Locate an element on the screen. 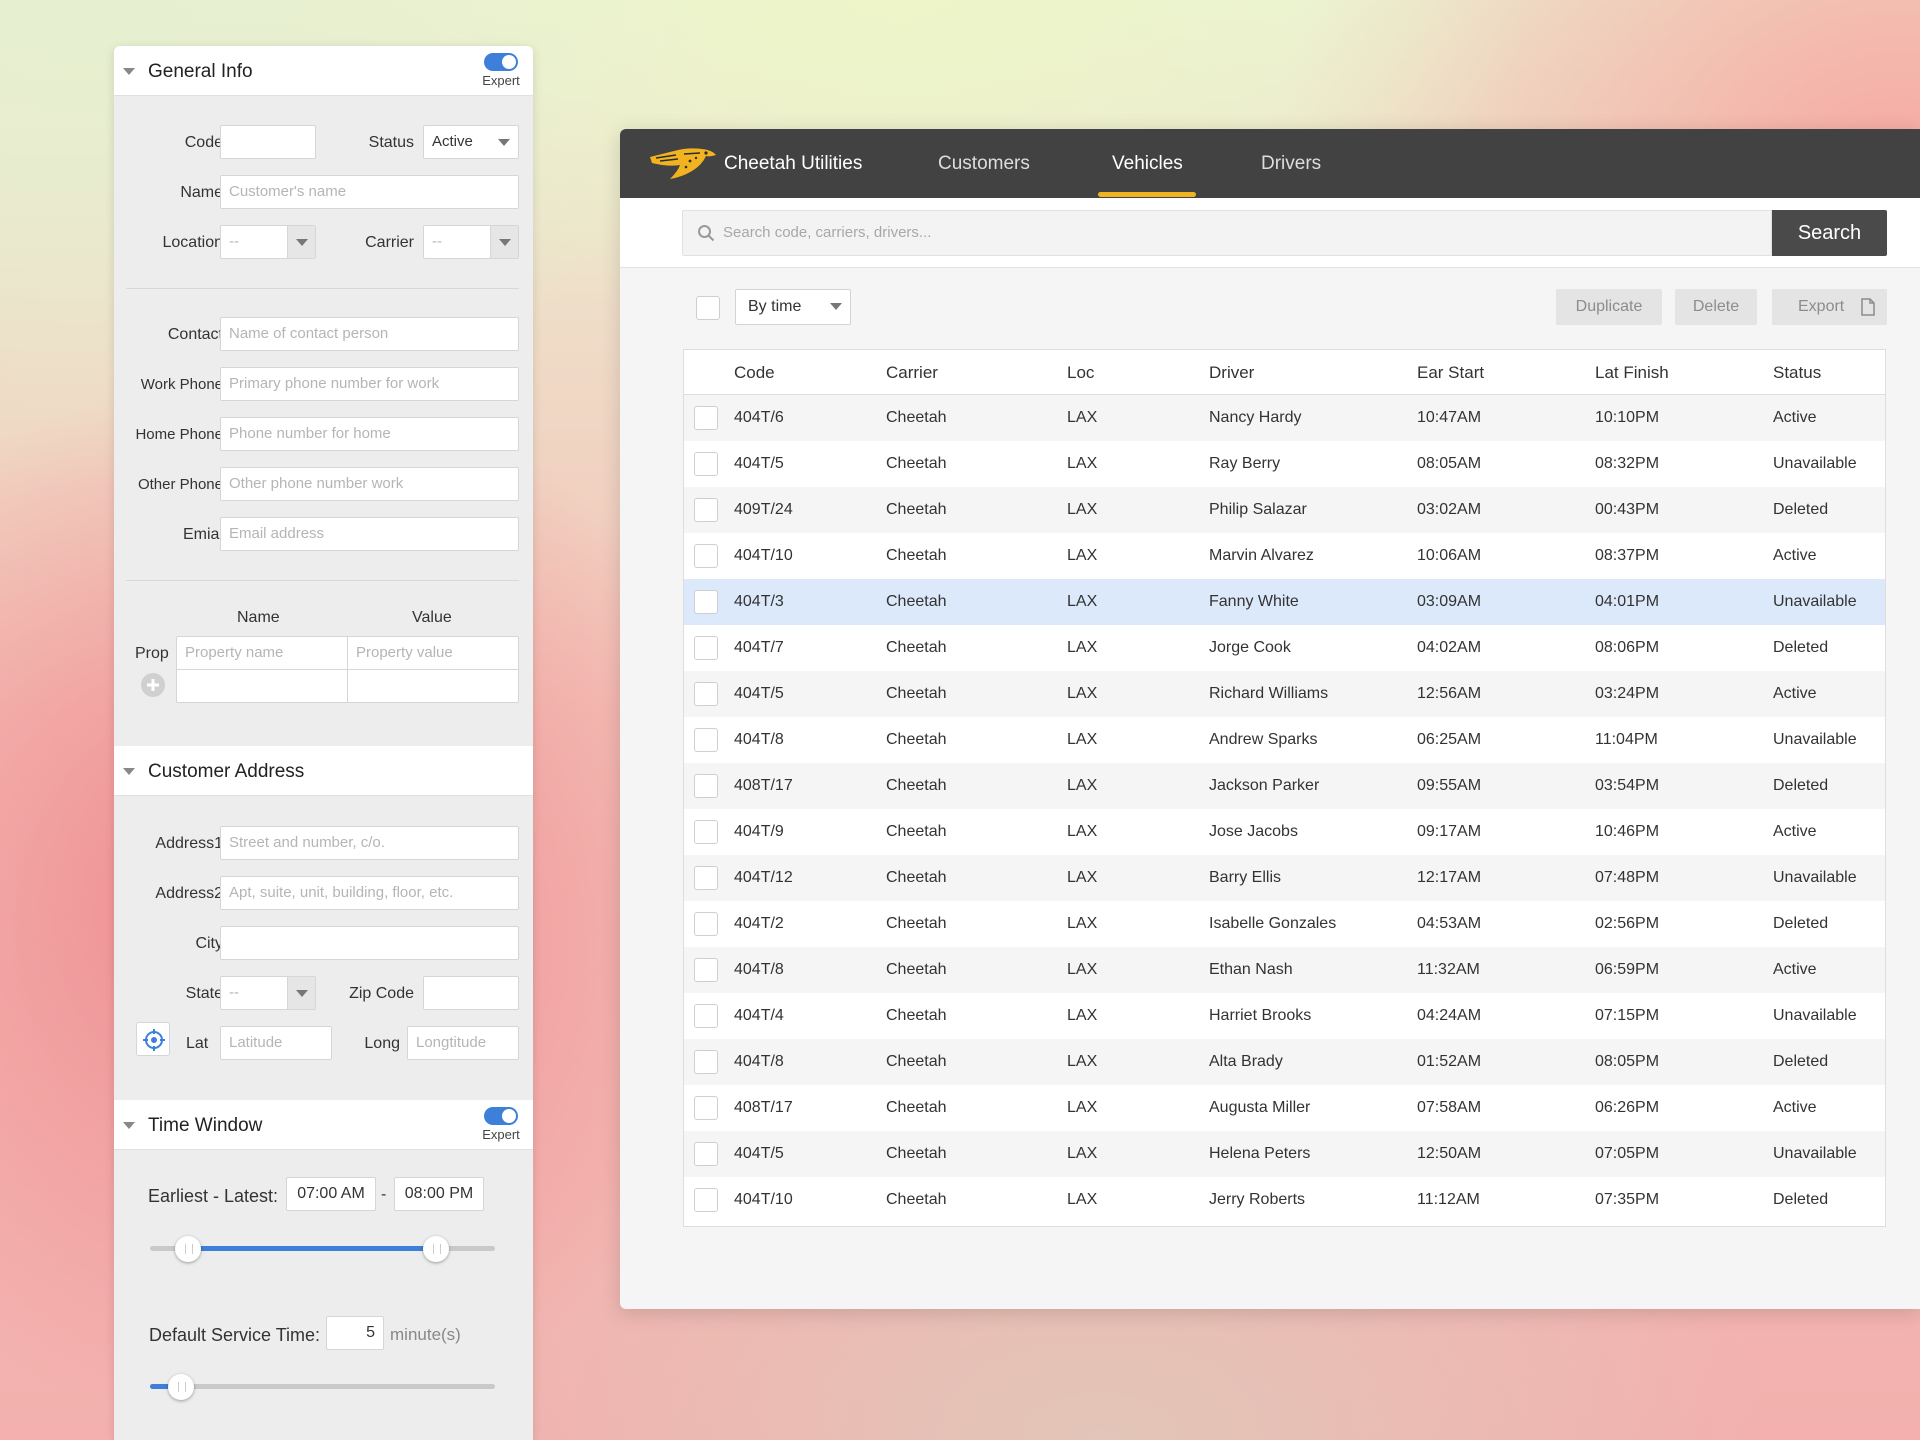 This screenshot has height=1440, width=1920. service-time-input: 5 is located at coordinates (355, 1333).